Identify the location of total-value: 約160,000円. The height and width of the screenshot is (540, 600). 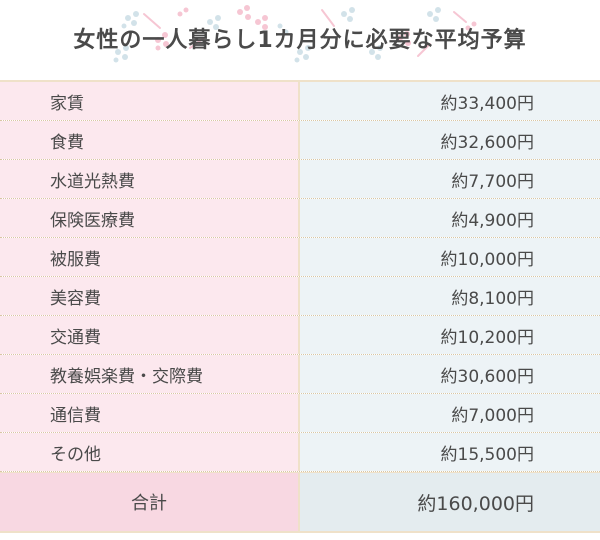
(450, 502).